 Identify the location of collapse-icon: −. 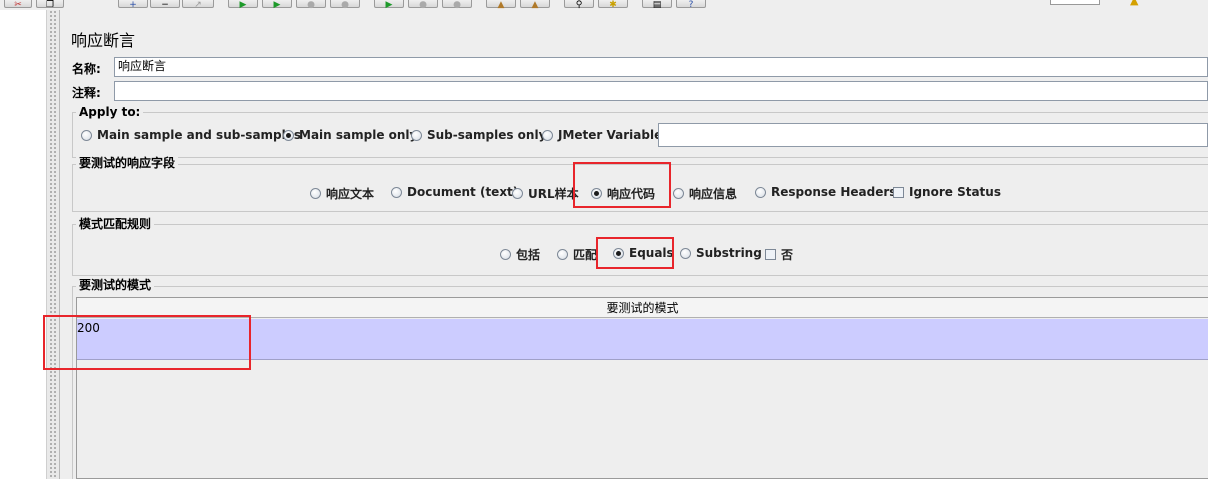
(165, 5).